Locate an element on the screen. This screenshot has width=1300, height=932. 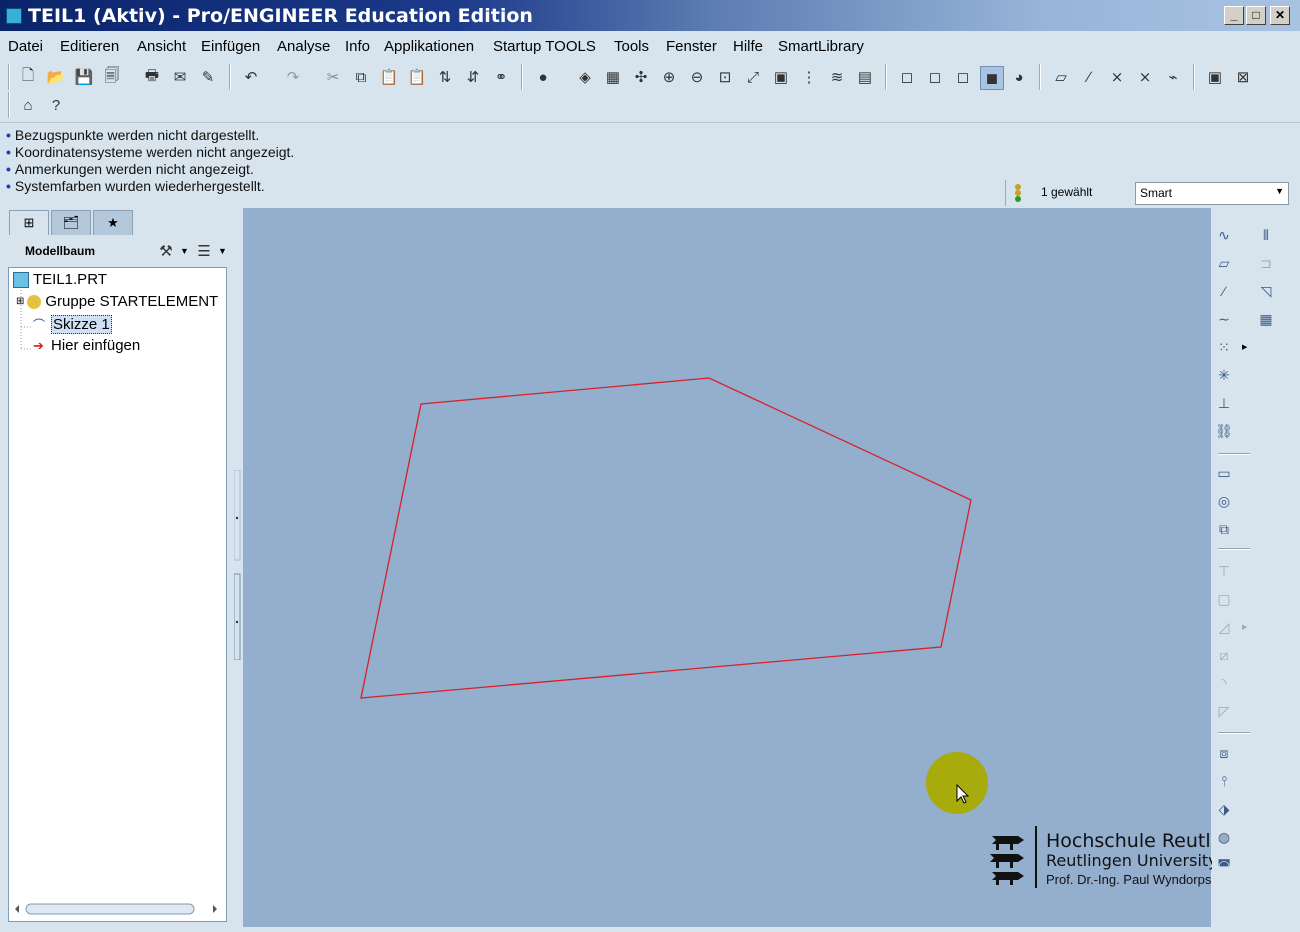
tree-columns-icon: ☰ is located at coordinates (204, 251).